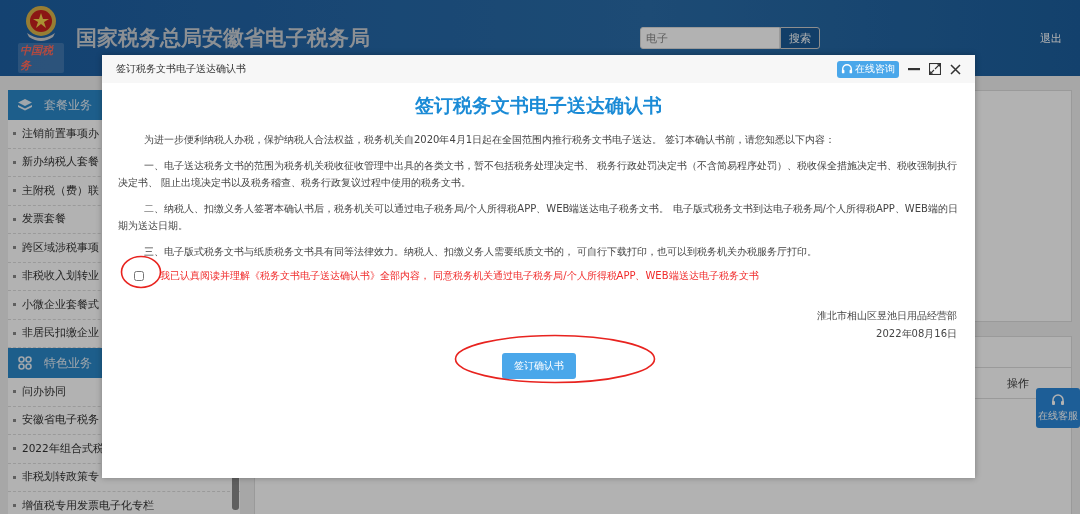  I want to click on dialog-heading: 签订税务文书电子送达确认书, so click(538, 105).